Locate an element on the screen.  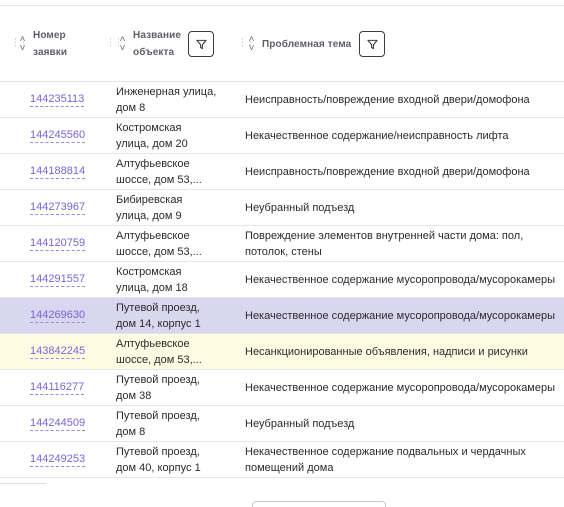
object-name-cell: Путевой проезд, дом 8 is located at coordinates (175, 424).